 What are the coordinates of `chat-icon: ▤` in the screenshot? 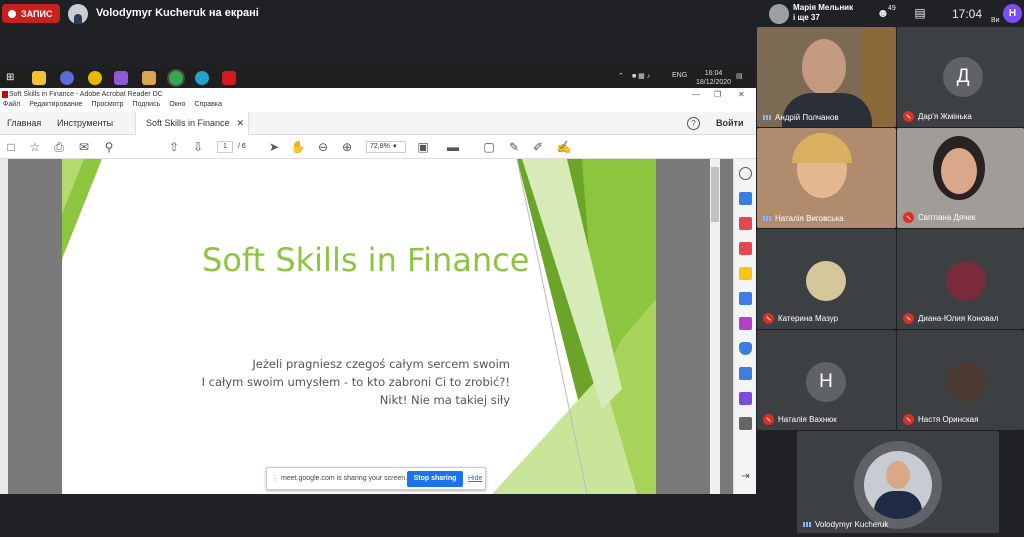 It's located at (920, 13).